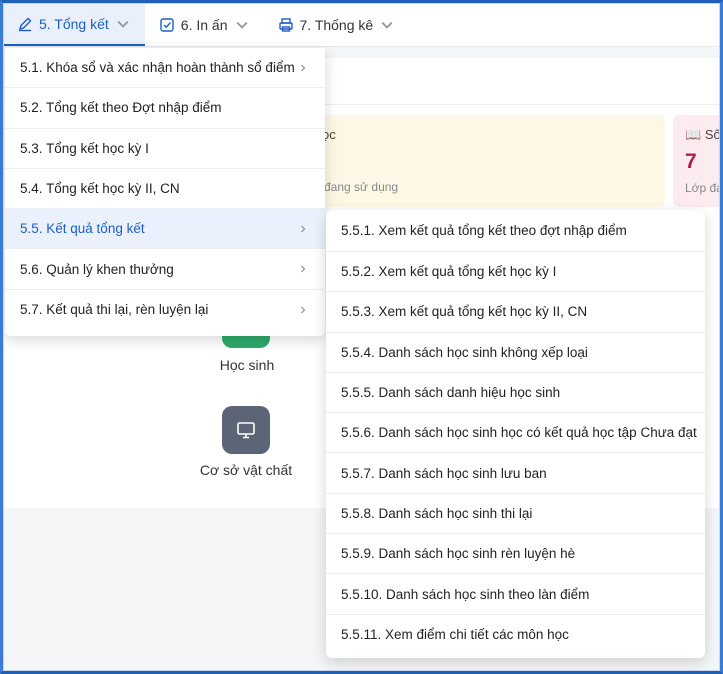 The image size is (723, 674). I want to click on nav-in-an: 6. In ấn, so click(204, 24).